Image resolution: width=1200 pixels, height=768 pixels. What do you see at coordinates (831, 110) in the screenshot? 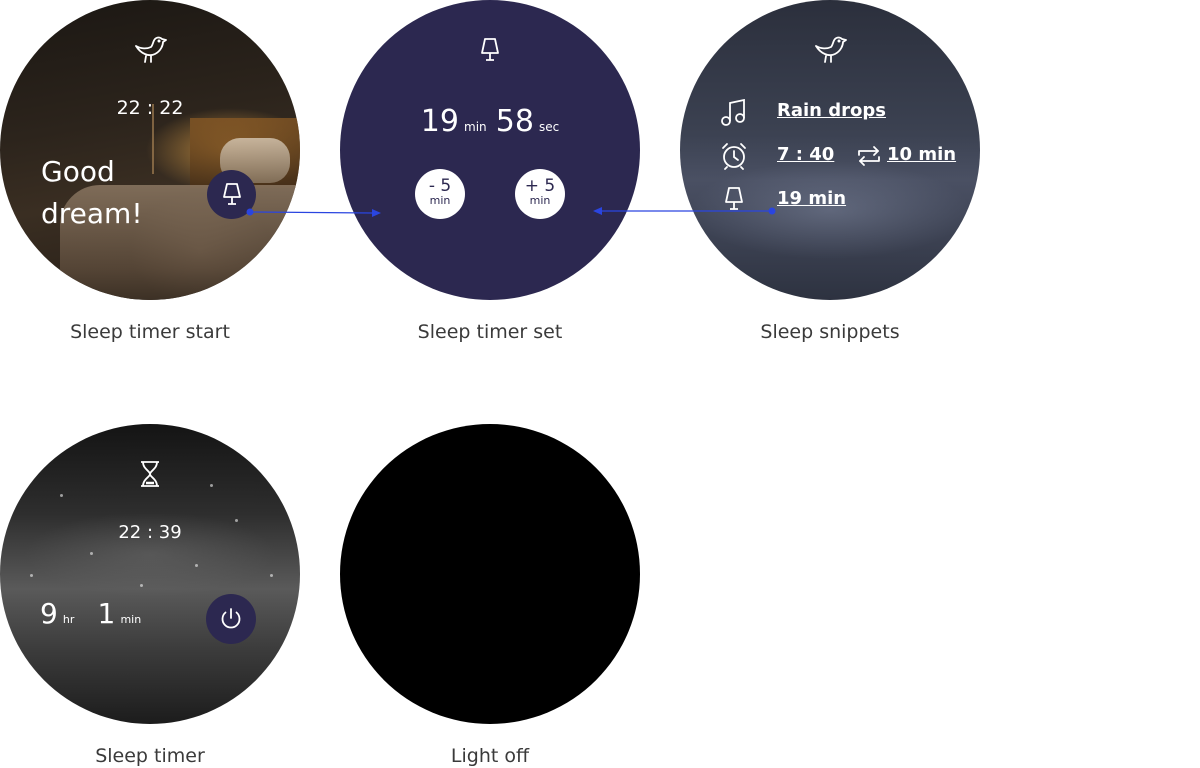
I see `sound-link: Rain drops` at bounding box center [831, 110].